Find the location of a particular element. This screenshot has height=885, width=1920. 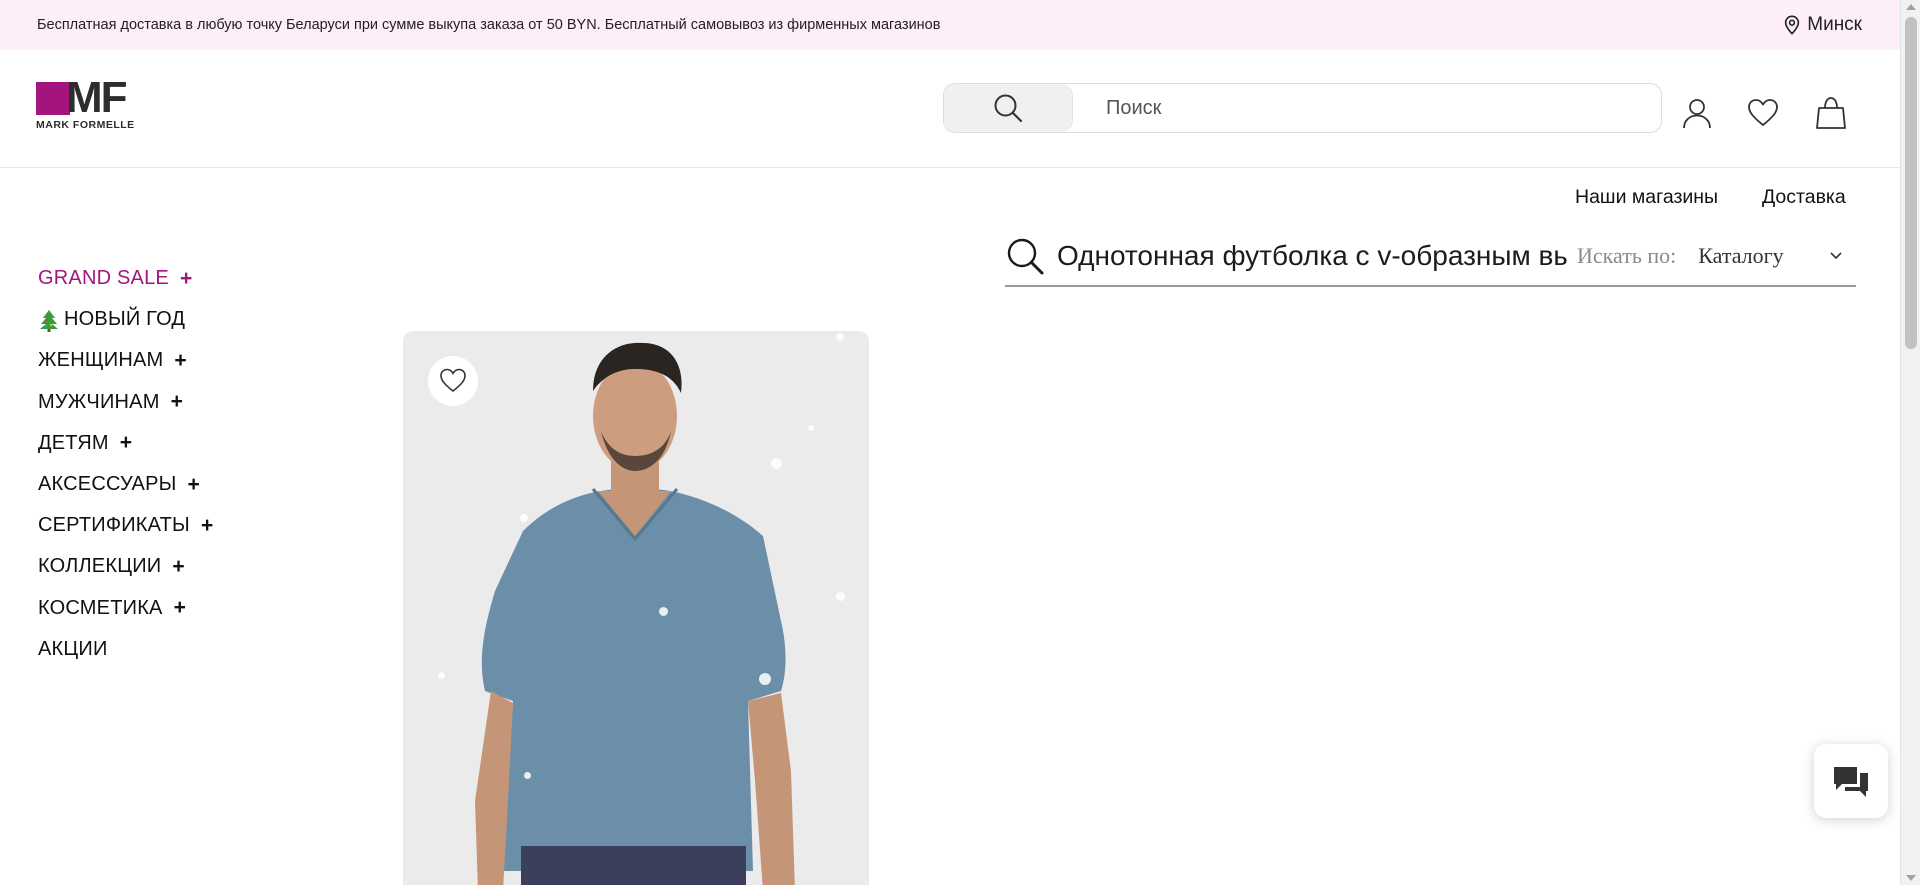

scroll-down-arrow is located at coordinates (1911, 878).